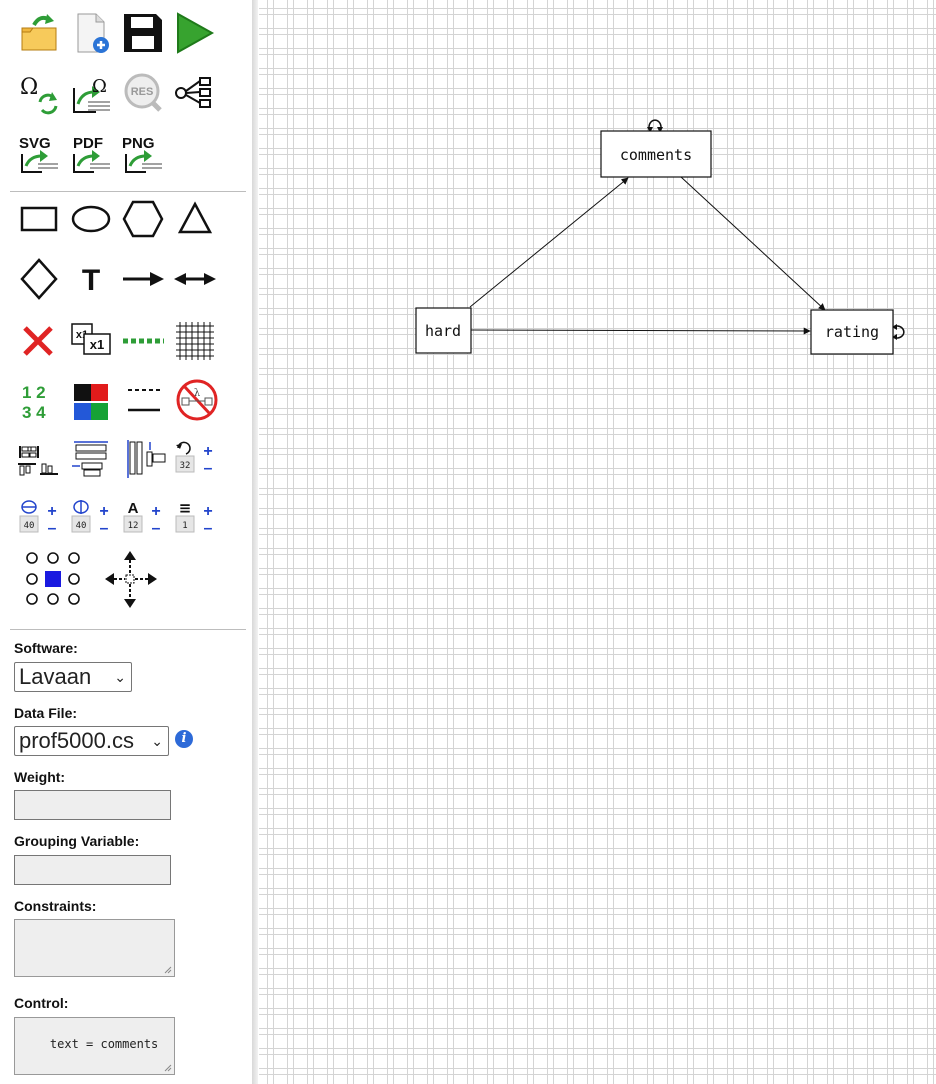 The height and width of the screenshot is (1084, 936). Describe the element at coordinates (39, 279) in the screenshot. I see `diamond-tool` at that location.